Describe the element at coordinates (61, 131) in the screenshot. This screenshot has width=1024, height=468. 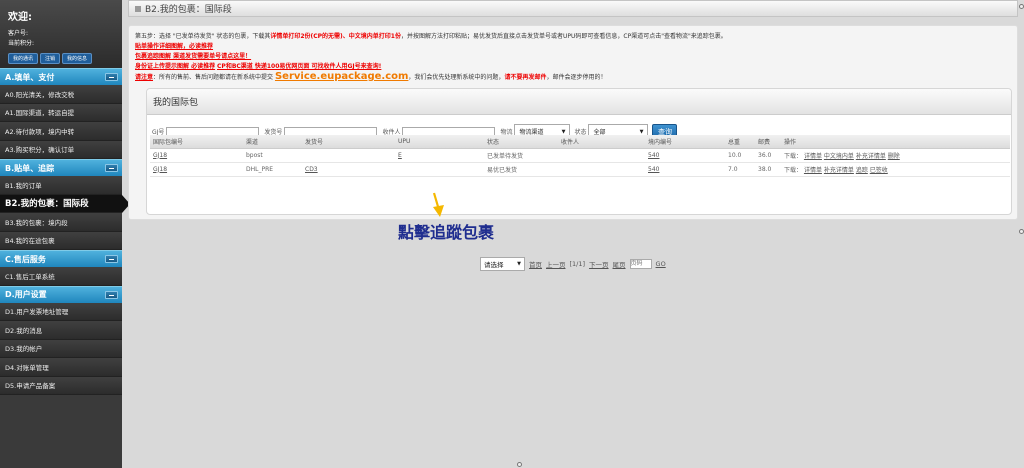
I see `nav-item-a2: A2.待付款项，境内中转` at that location.